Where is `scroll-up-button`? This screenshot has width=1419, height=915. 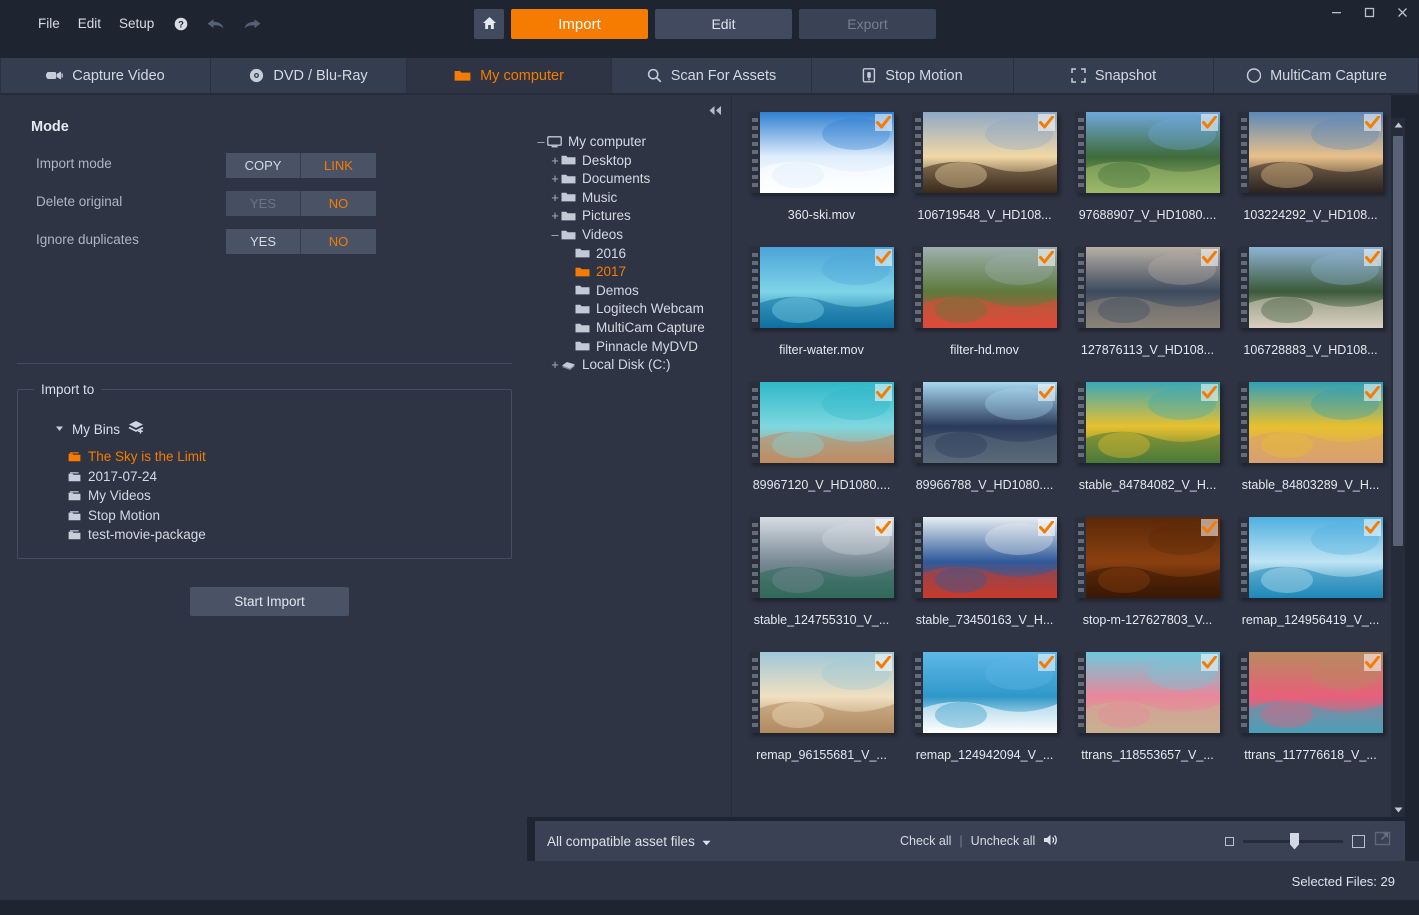
scroll-up-button is located at coordinates (1398, 125).